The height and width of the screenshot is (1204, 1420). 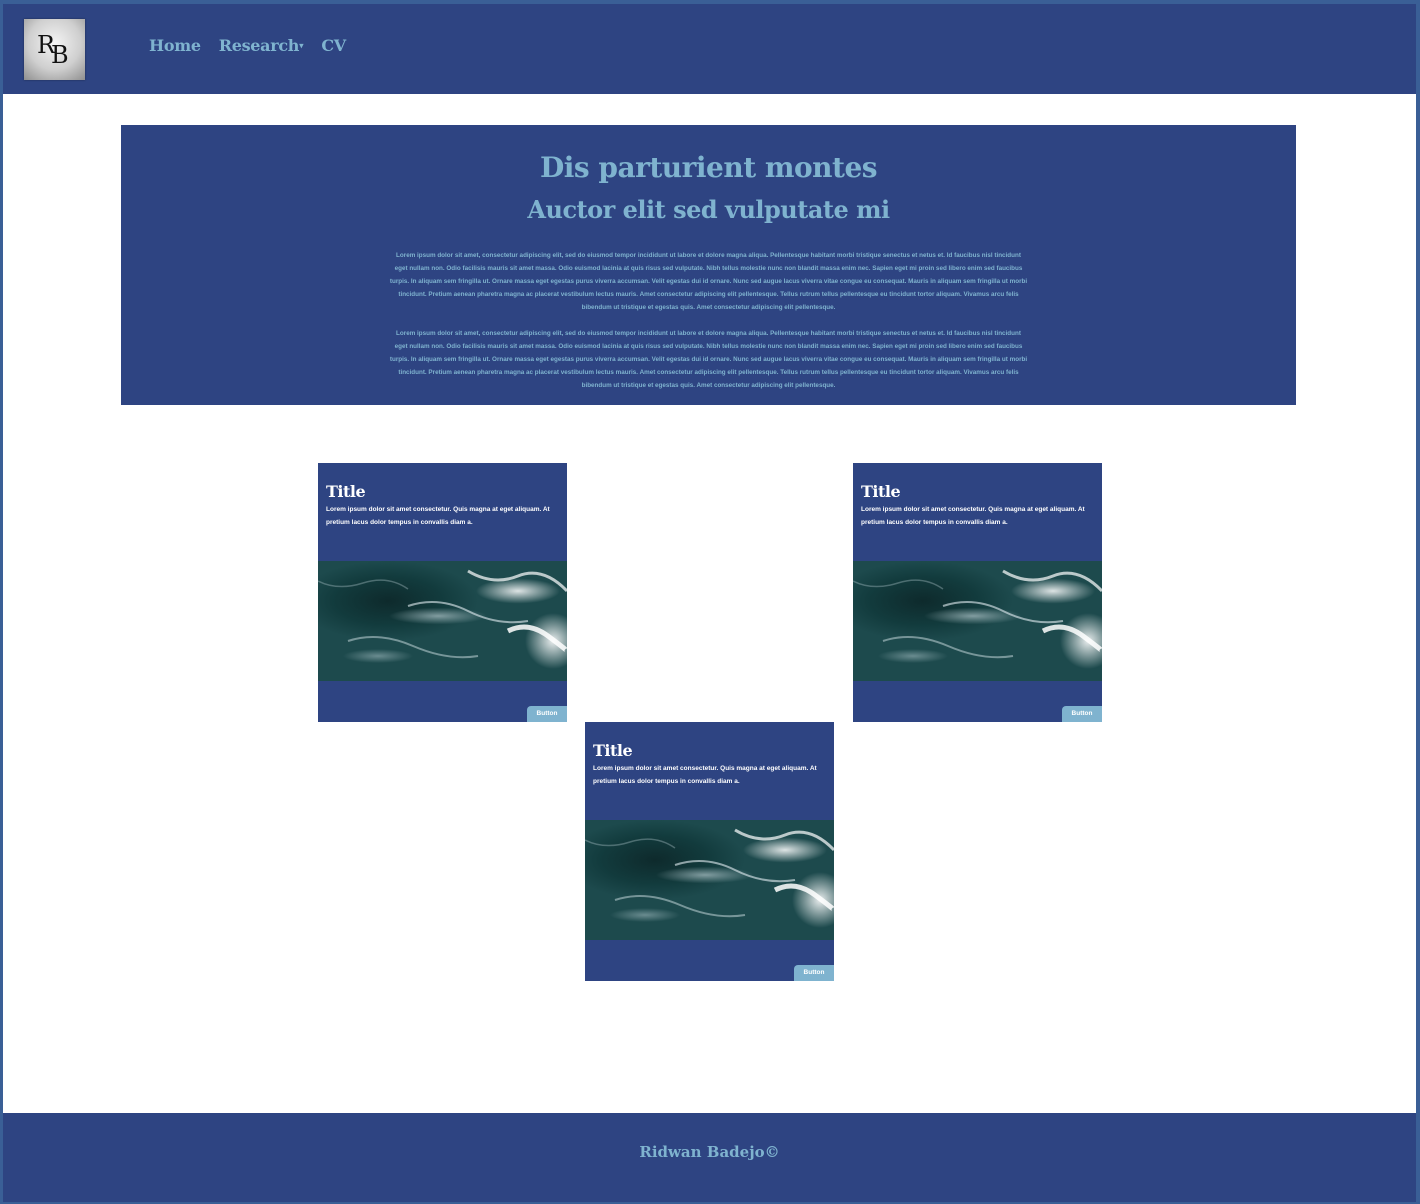 I want to click on logo: R B, so click(x=54, y=49).